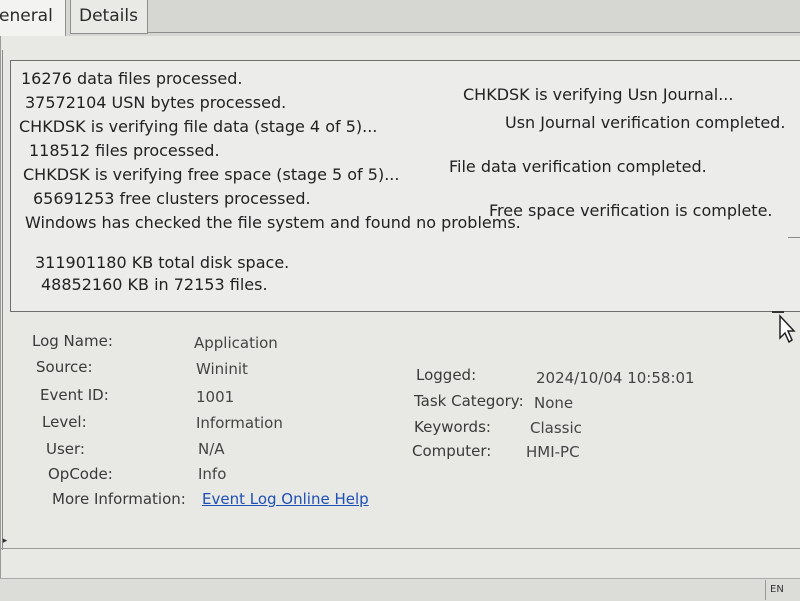 Image resolution: width=800 pixels, height=601 pixels. I want to click on keywords-value: Classic, so click(556, 428).